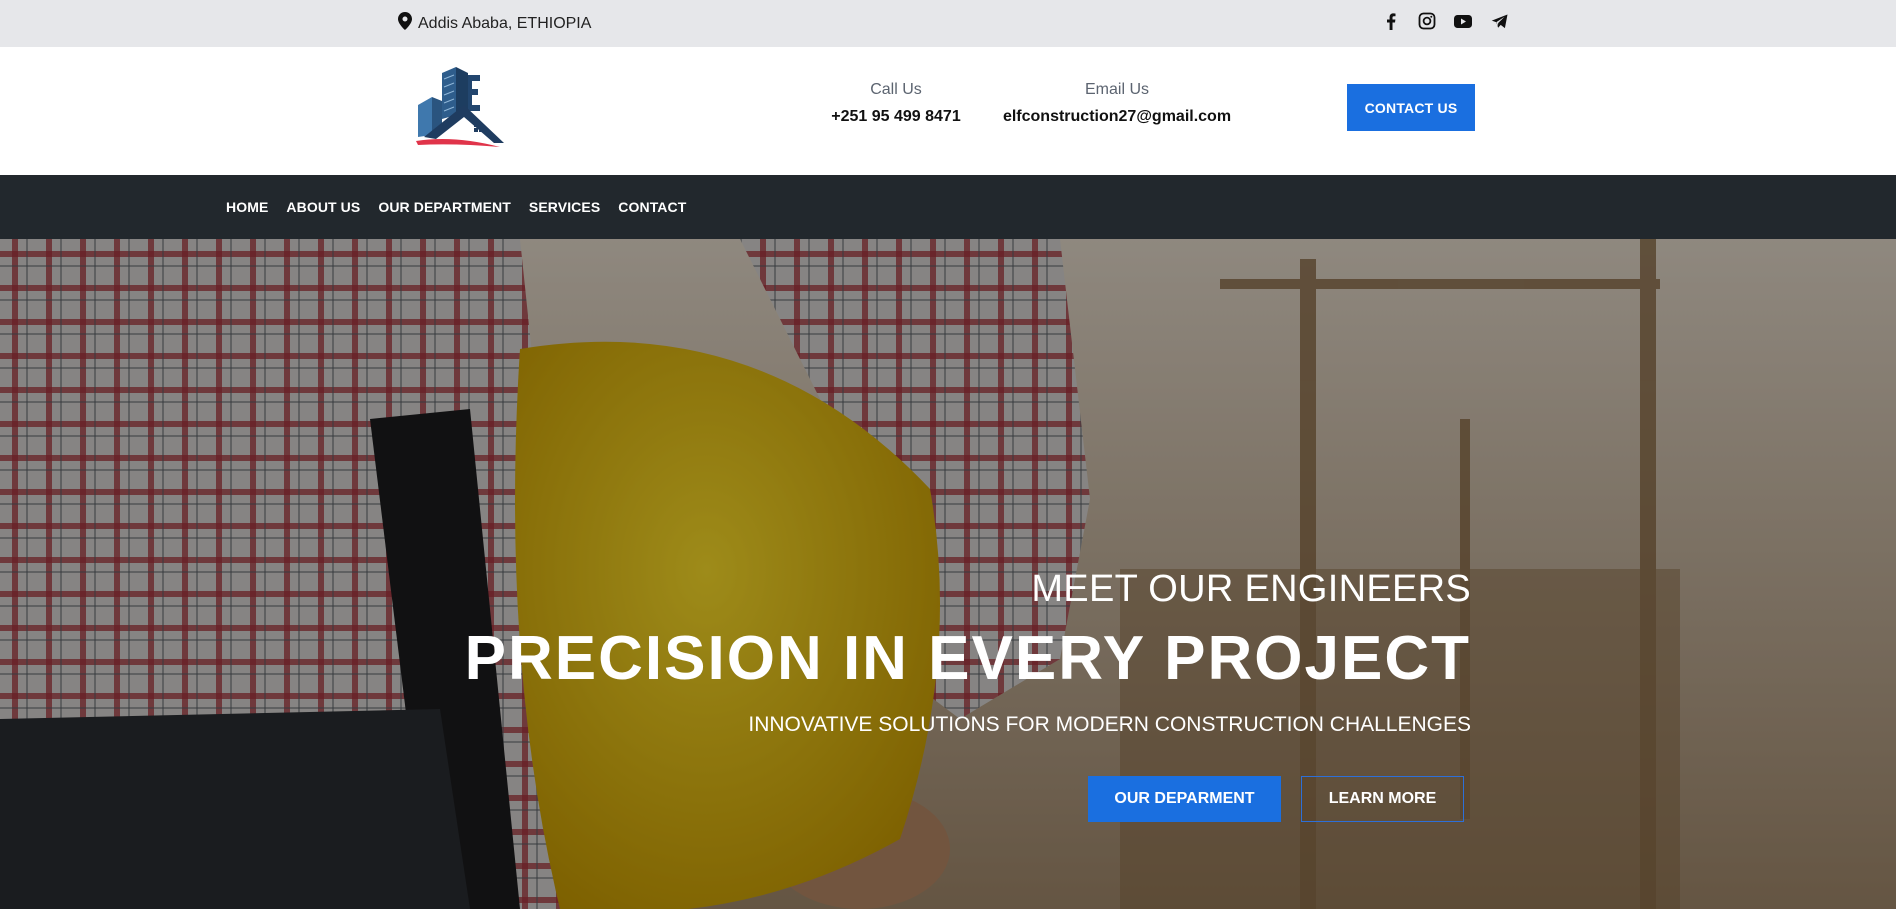 The width and height of the screenshot is (1896, 909). I want to click on youtube-icon, so click(1463, 21).